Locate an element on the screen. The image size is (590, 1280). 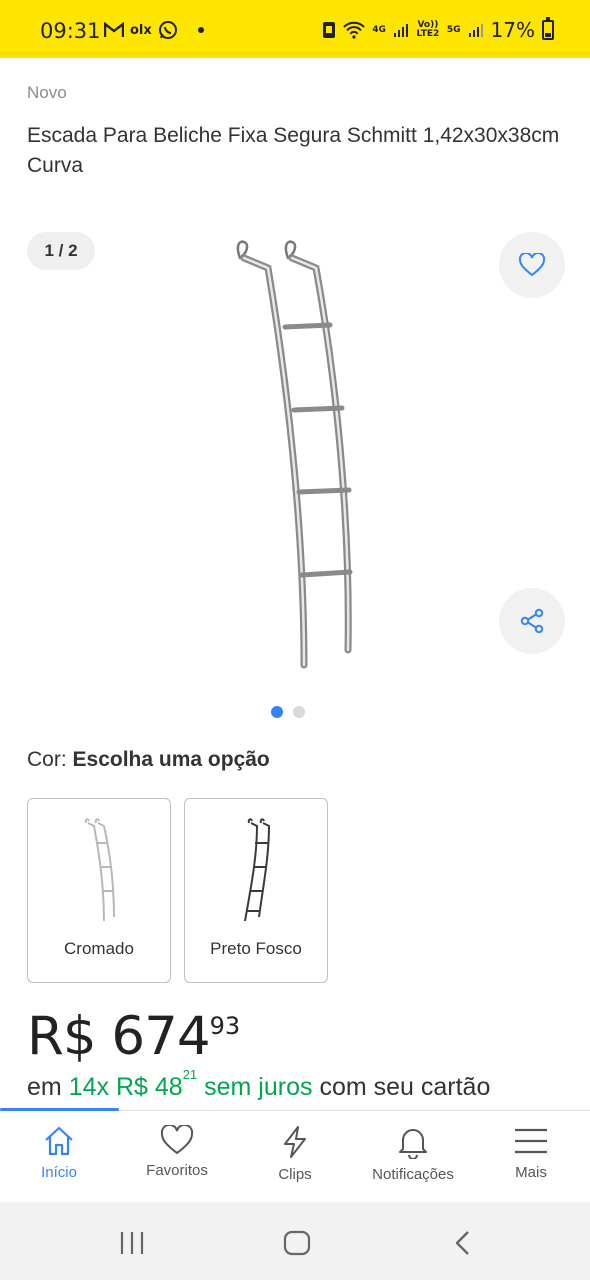
installments-cents: 21 is located at coordinates (190, 1074).